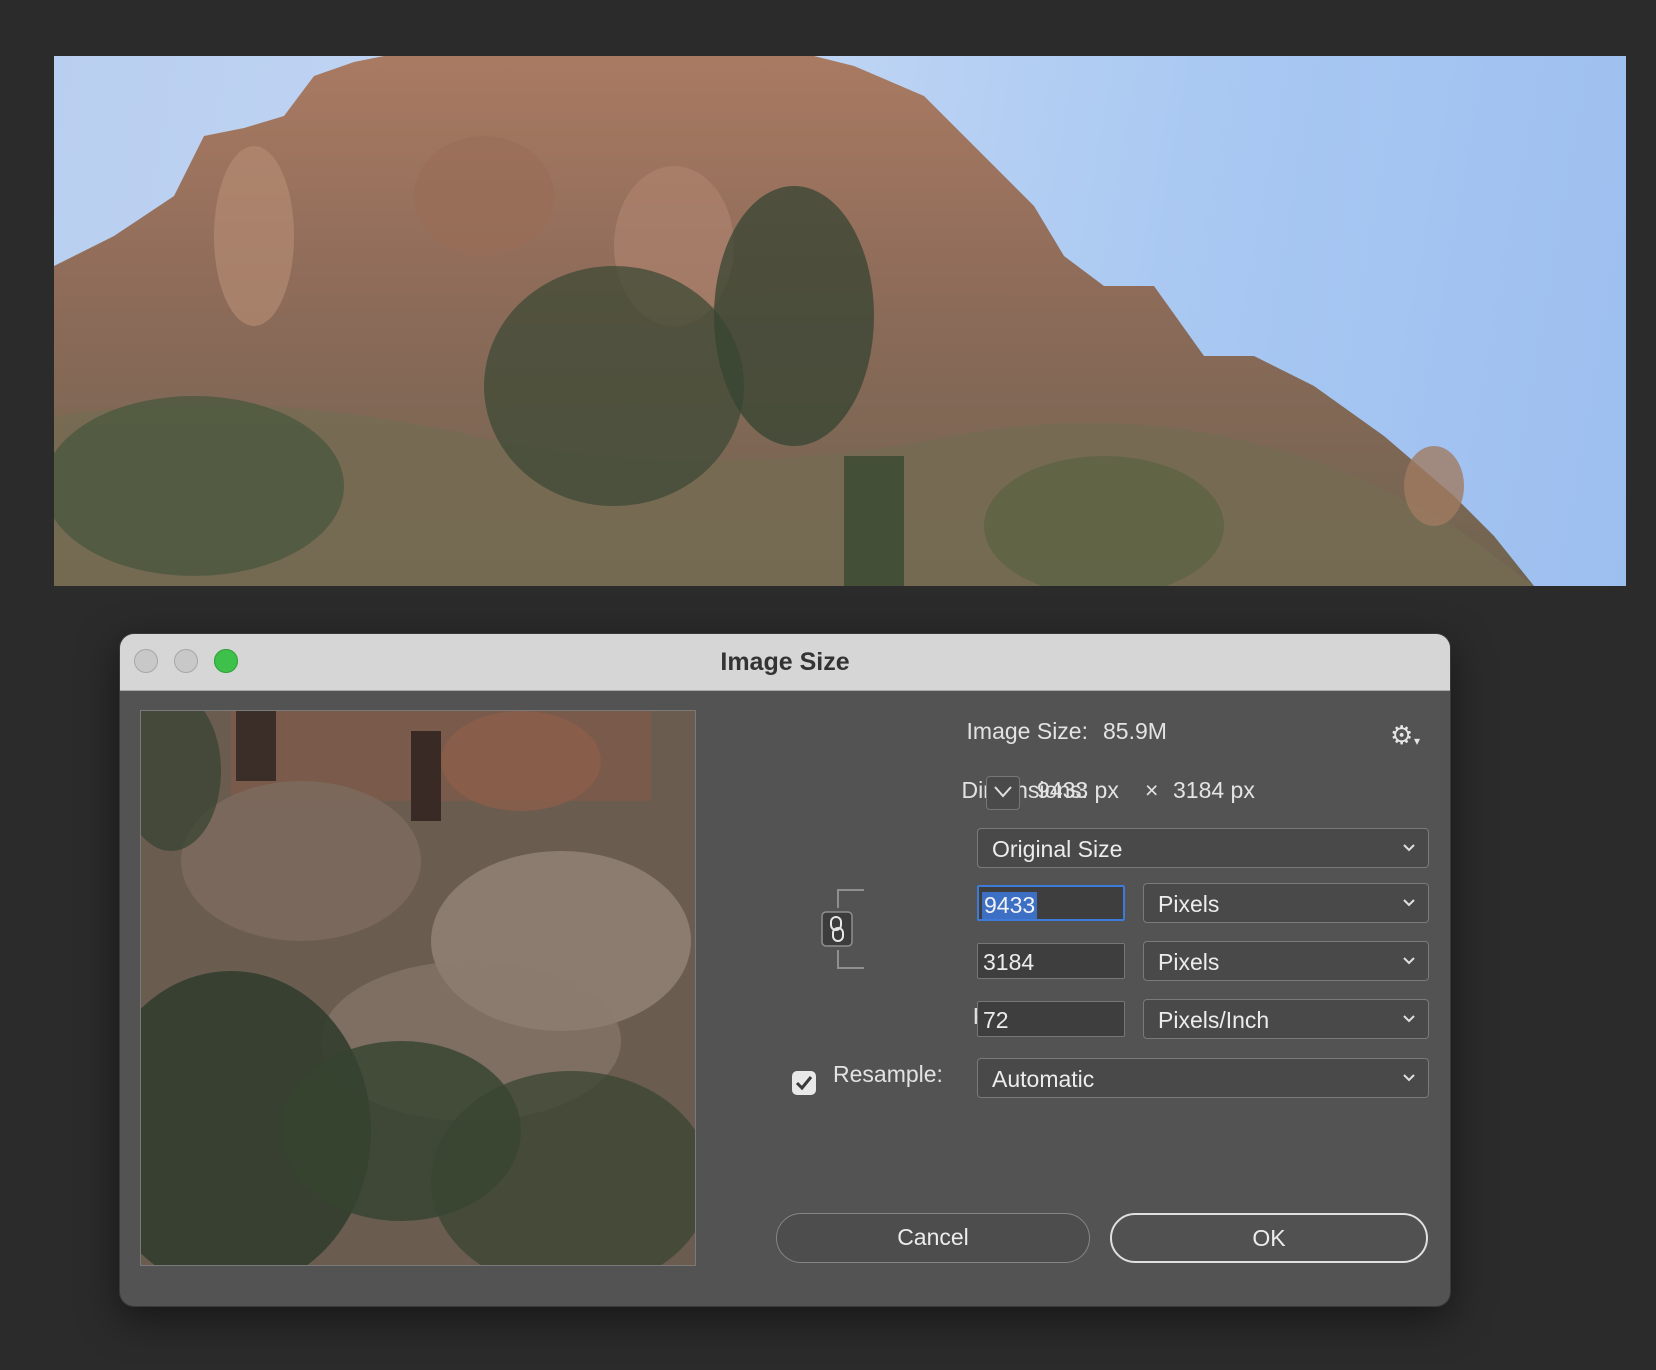  What do you see at coordinates (996, 1020) in the screenshot?
I see `resolution-value: 72` at bounding box center [996, 1020].